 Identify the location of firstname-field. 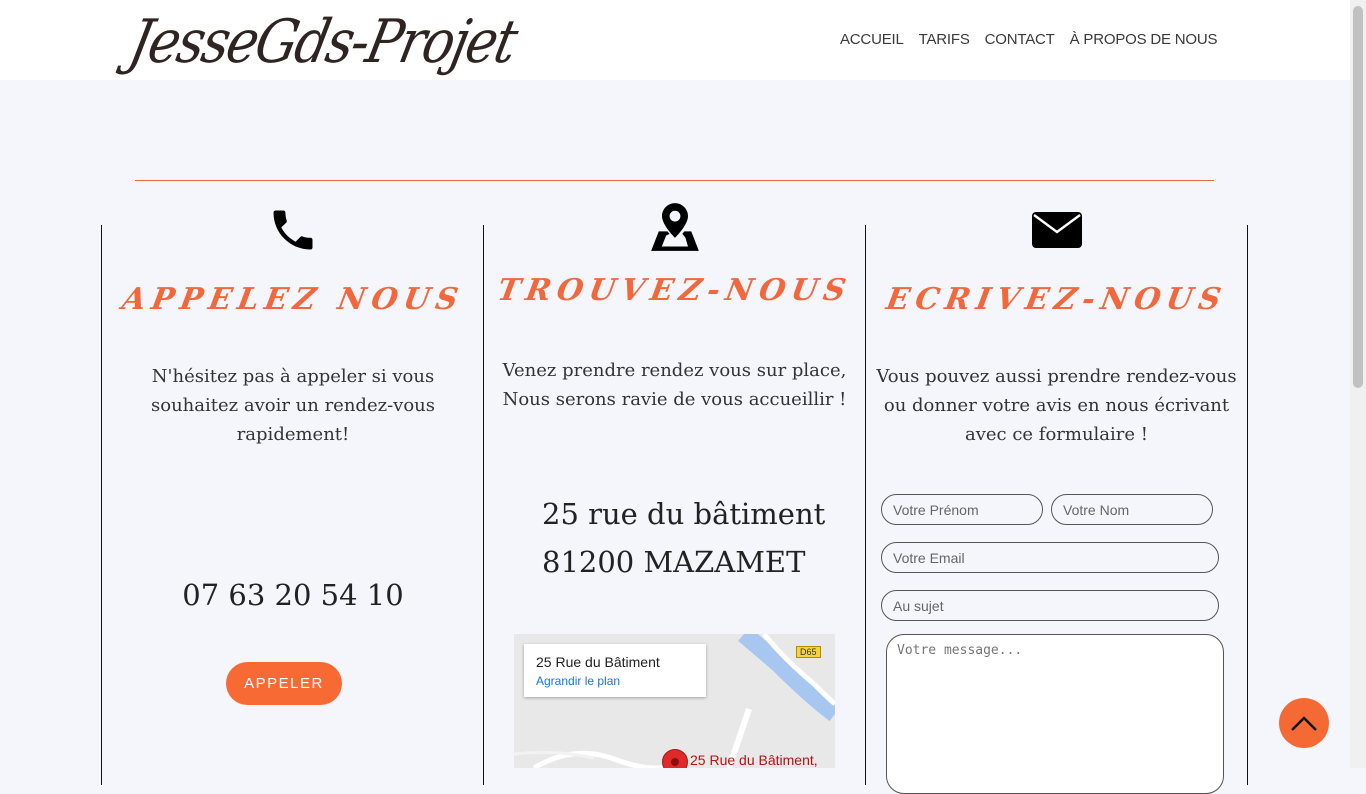
(962, 509).